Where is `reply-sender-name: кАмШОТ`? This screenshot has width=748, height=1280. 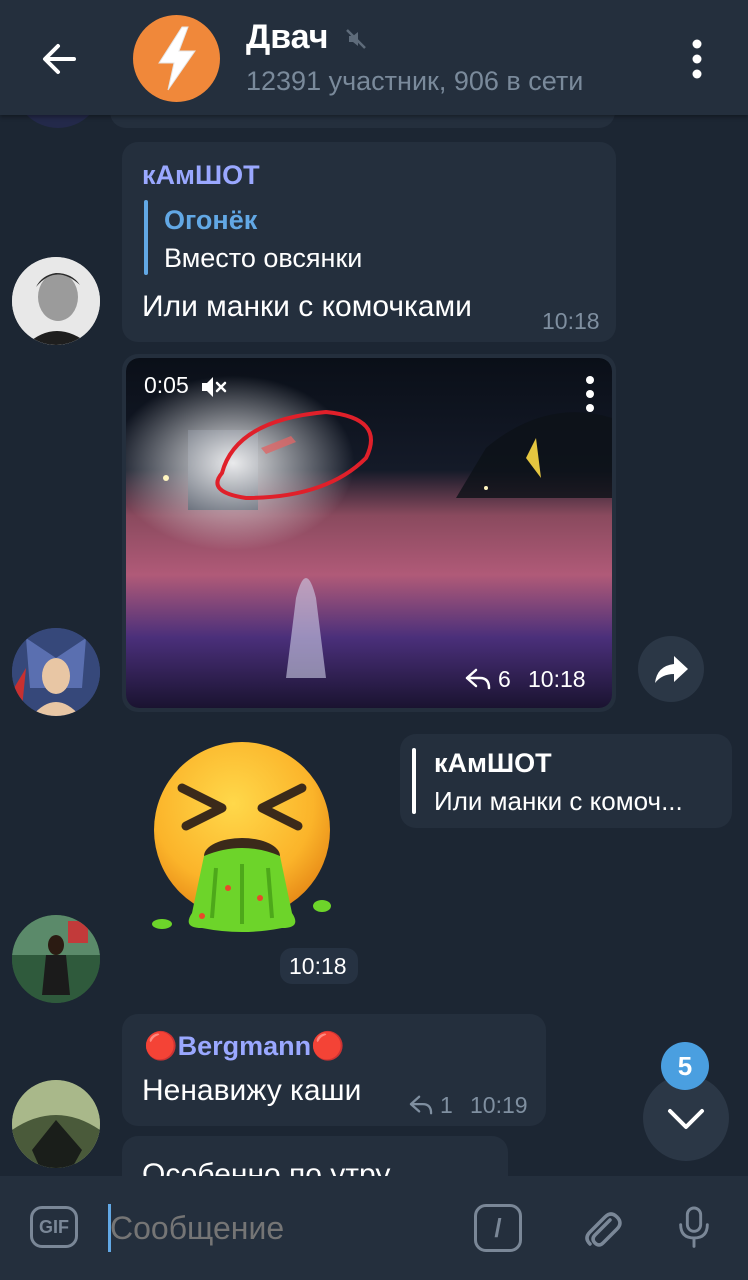 reply-sender-name: кАмШОТ is located at coordinates (493, 763).